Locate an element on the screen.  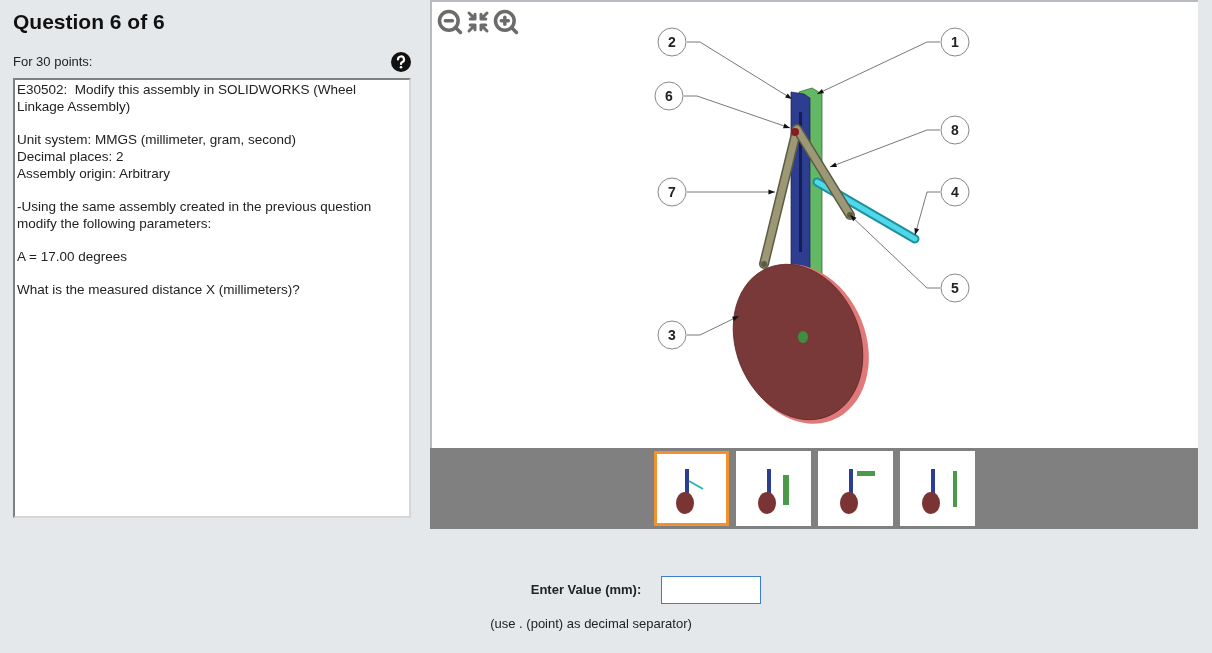
question-text-line: Decimal places: 2 is located at coordinates (71, 156).